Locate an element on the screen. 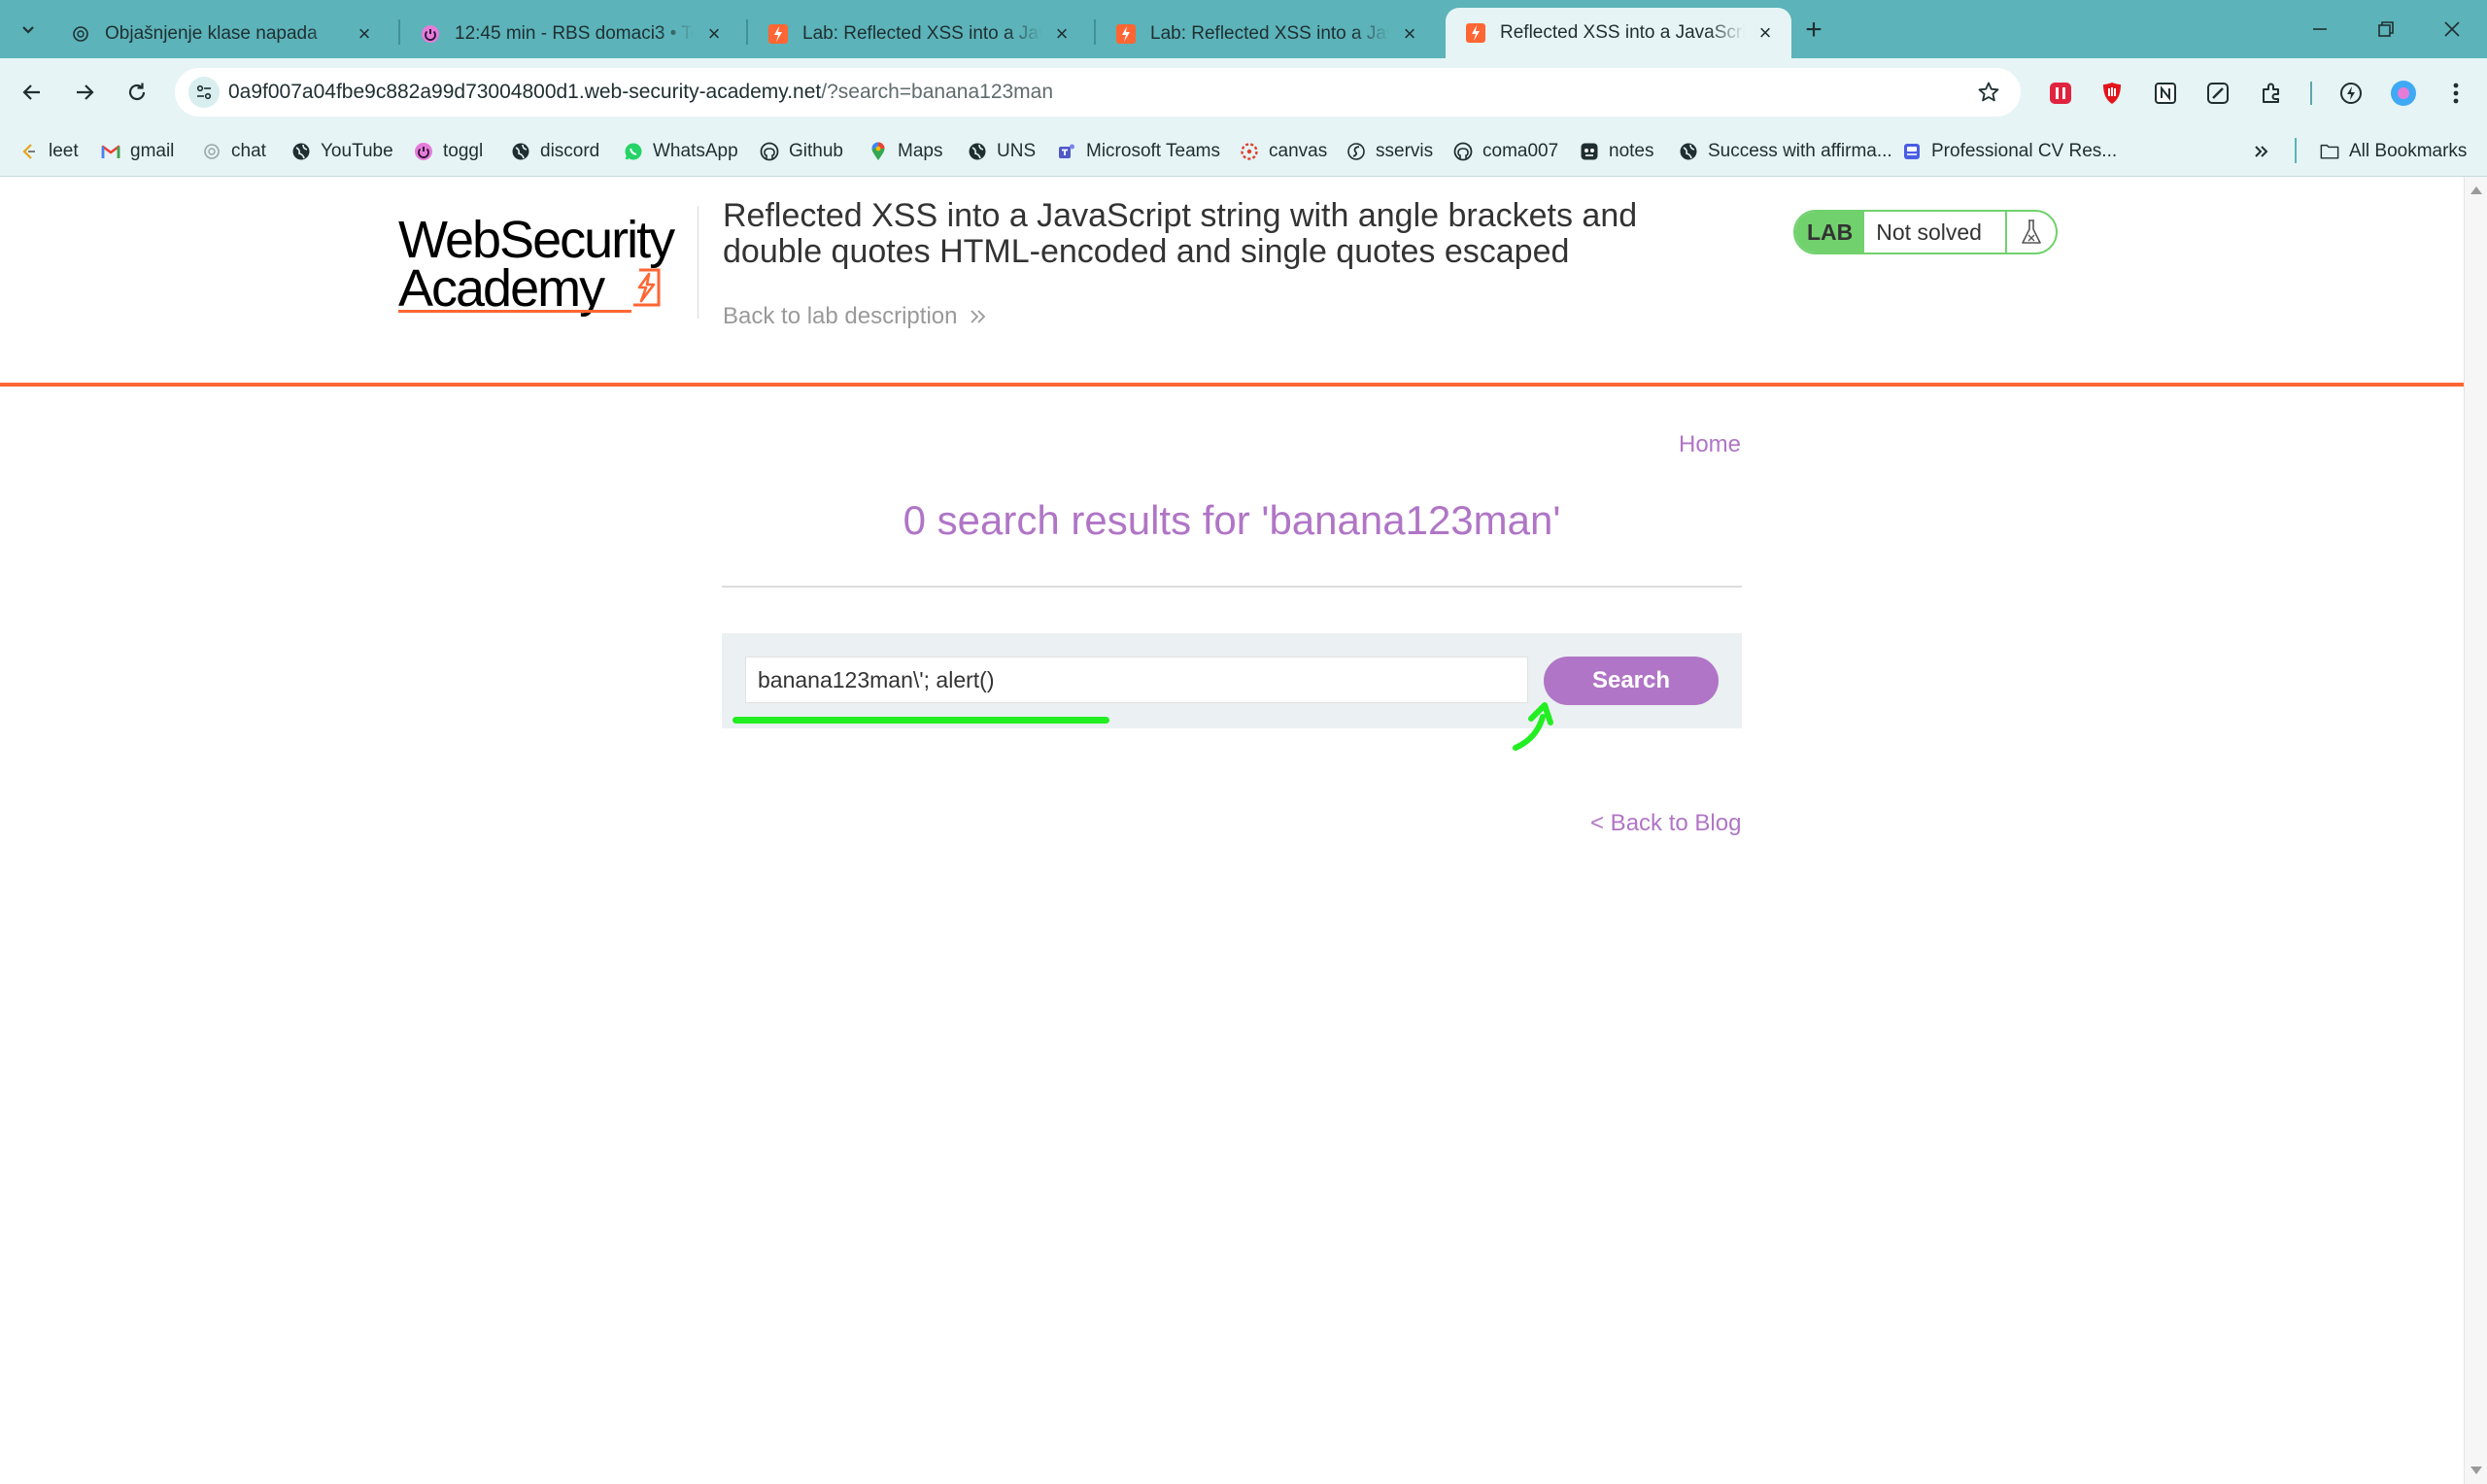  flask-icon is located at coordinates (2031, 232).